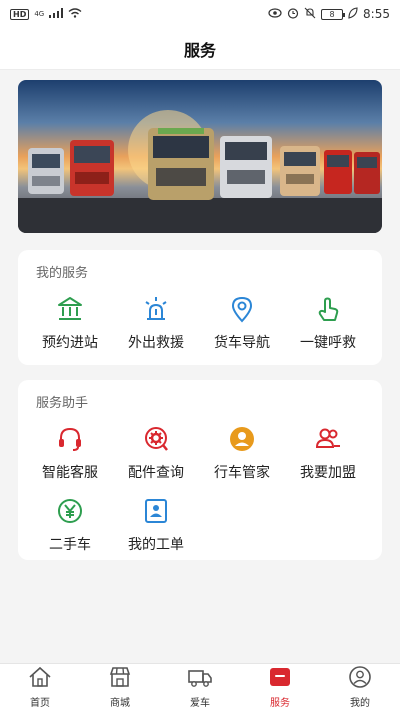 Image resolution: width=400 pixels, height=711 pixels. What do you see at coordinates (242, 343) in the screenshot?
I see `service-label: 货车导航` at bounding box center [242, 343].